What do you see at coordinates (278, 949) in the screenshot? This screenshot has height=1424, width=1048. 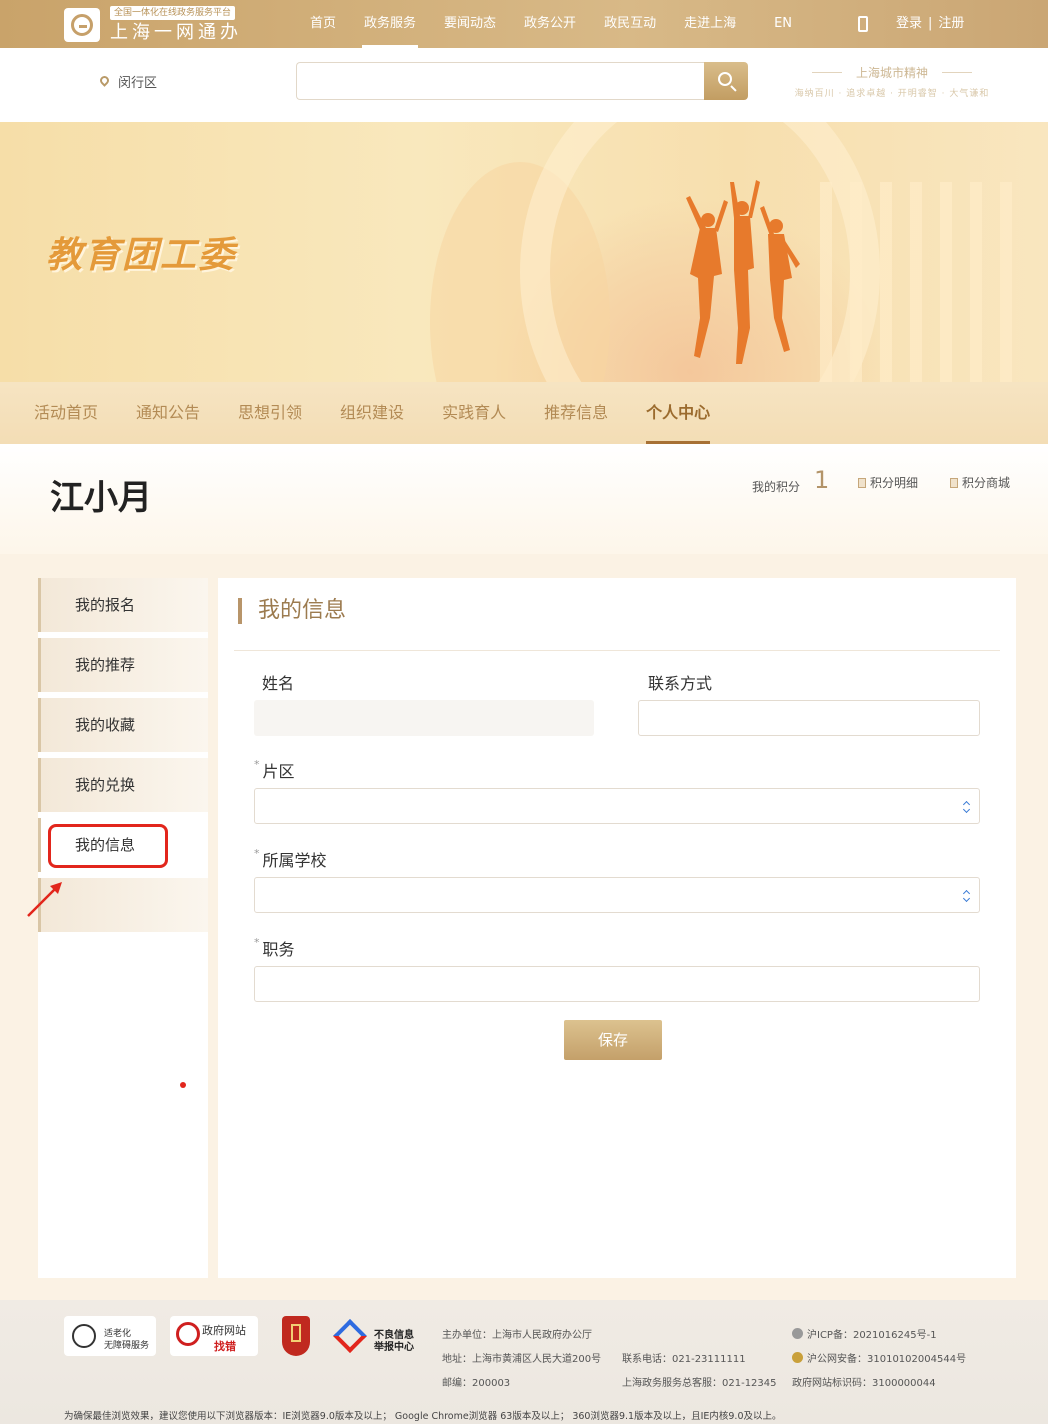 I see `position-label-text: 职务` at bounding box center [278, 949].